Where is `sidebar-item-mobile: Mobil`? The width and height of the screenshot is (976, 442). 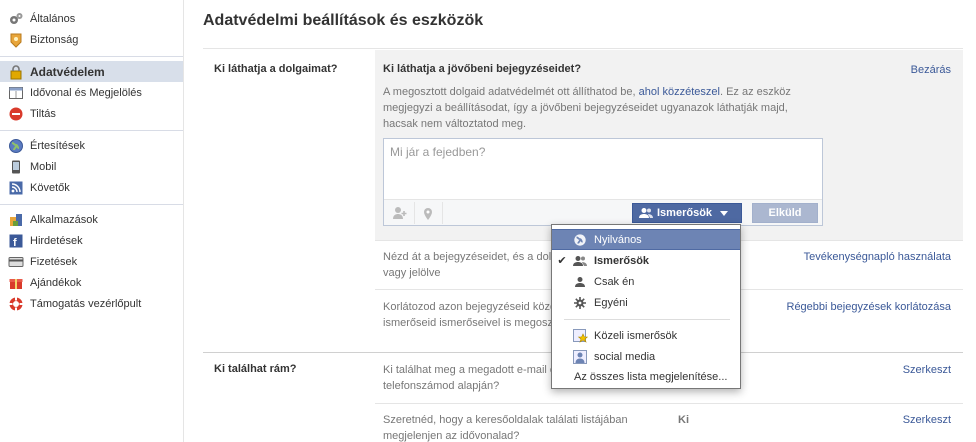
sidebar-item-mobile: Mobil is located at coordinates (91, 166).